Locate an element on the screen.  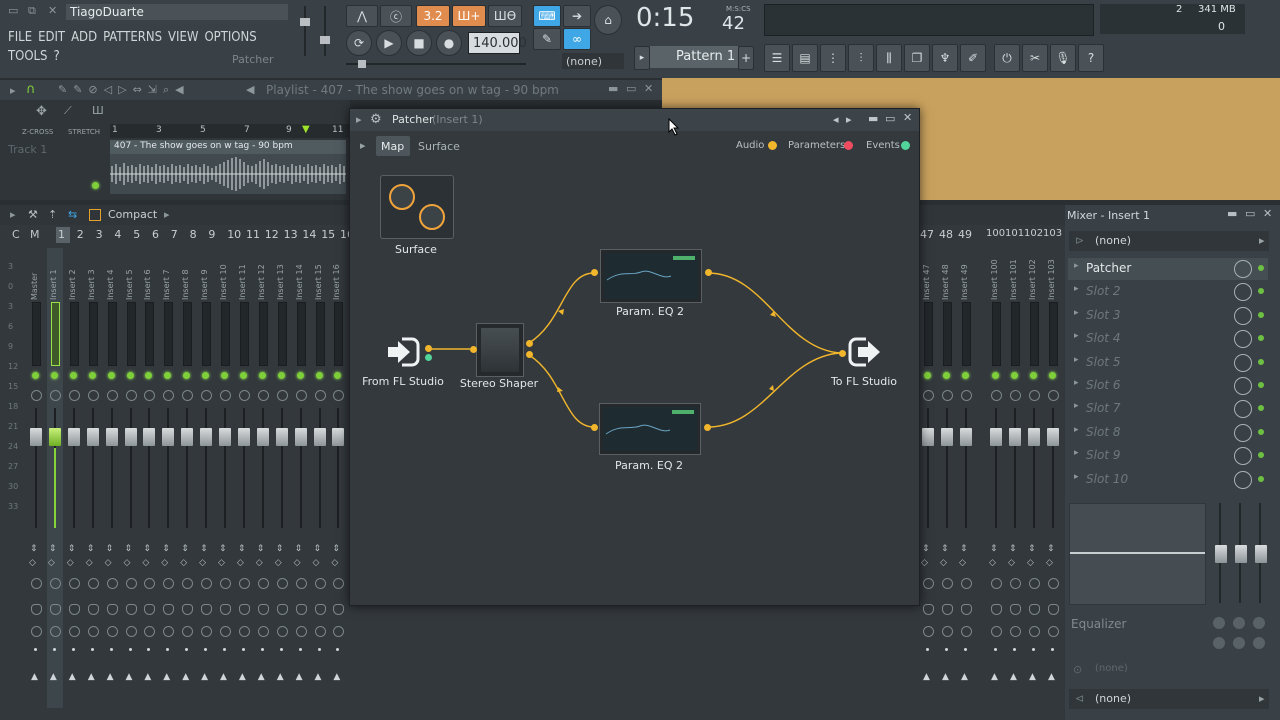
next-preset-icon: ▸ is located at coordinates (849, 119).